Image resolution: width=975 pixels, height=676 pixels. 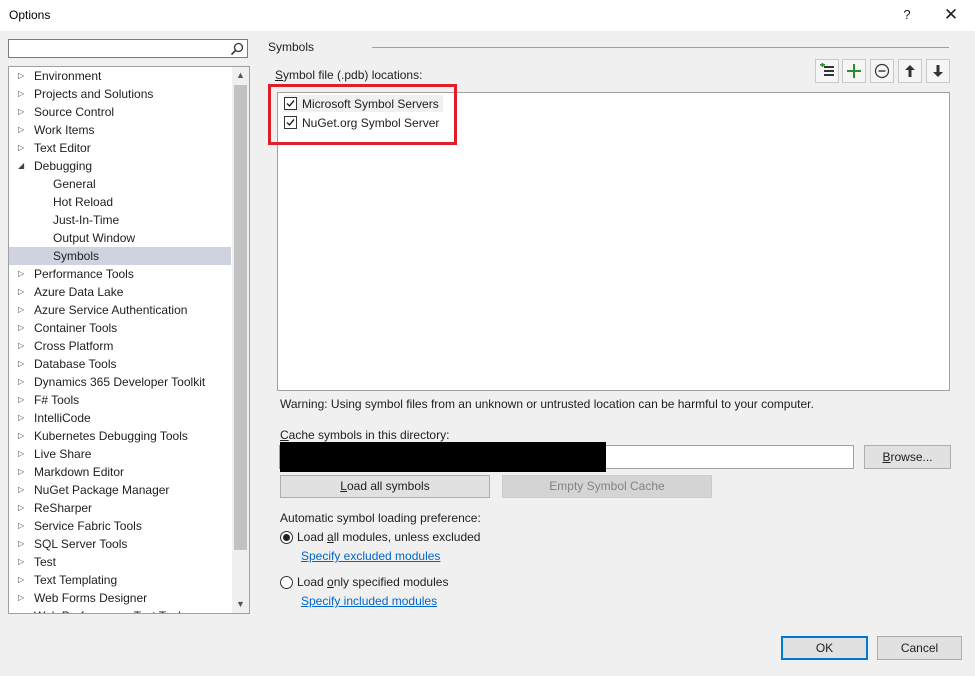 What do you see at coordinates (120, 292) in the screenshot?
I see `tree-item: ▷ Azure Data Lake` at bounding box center [120, 292].